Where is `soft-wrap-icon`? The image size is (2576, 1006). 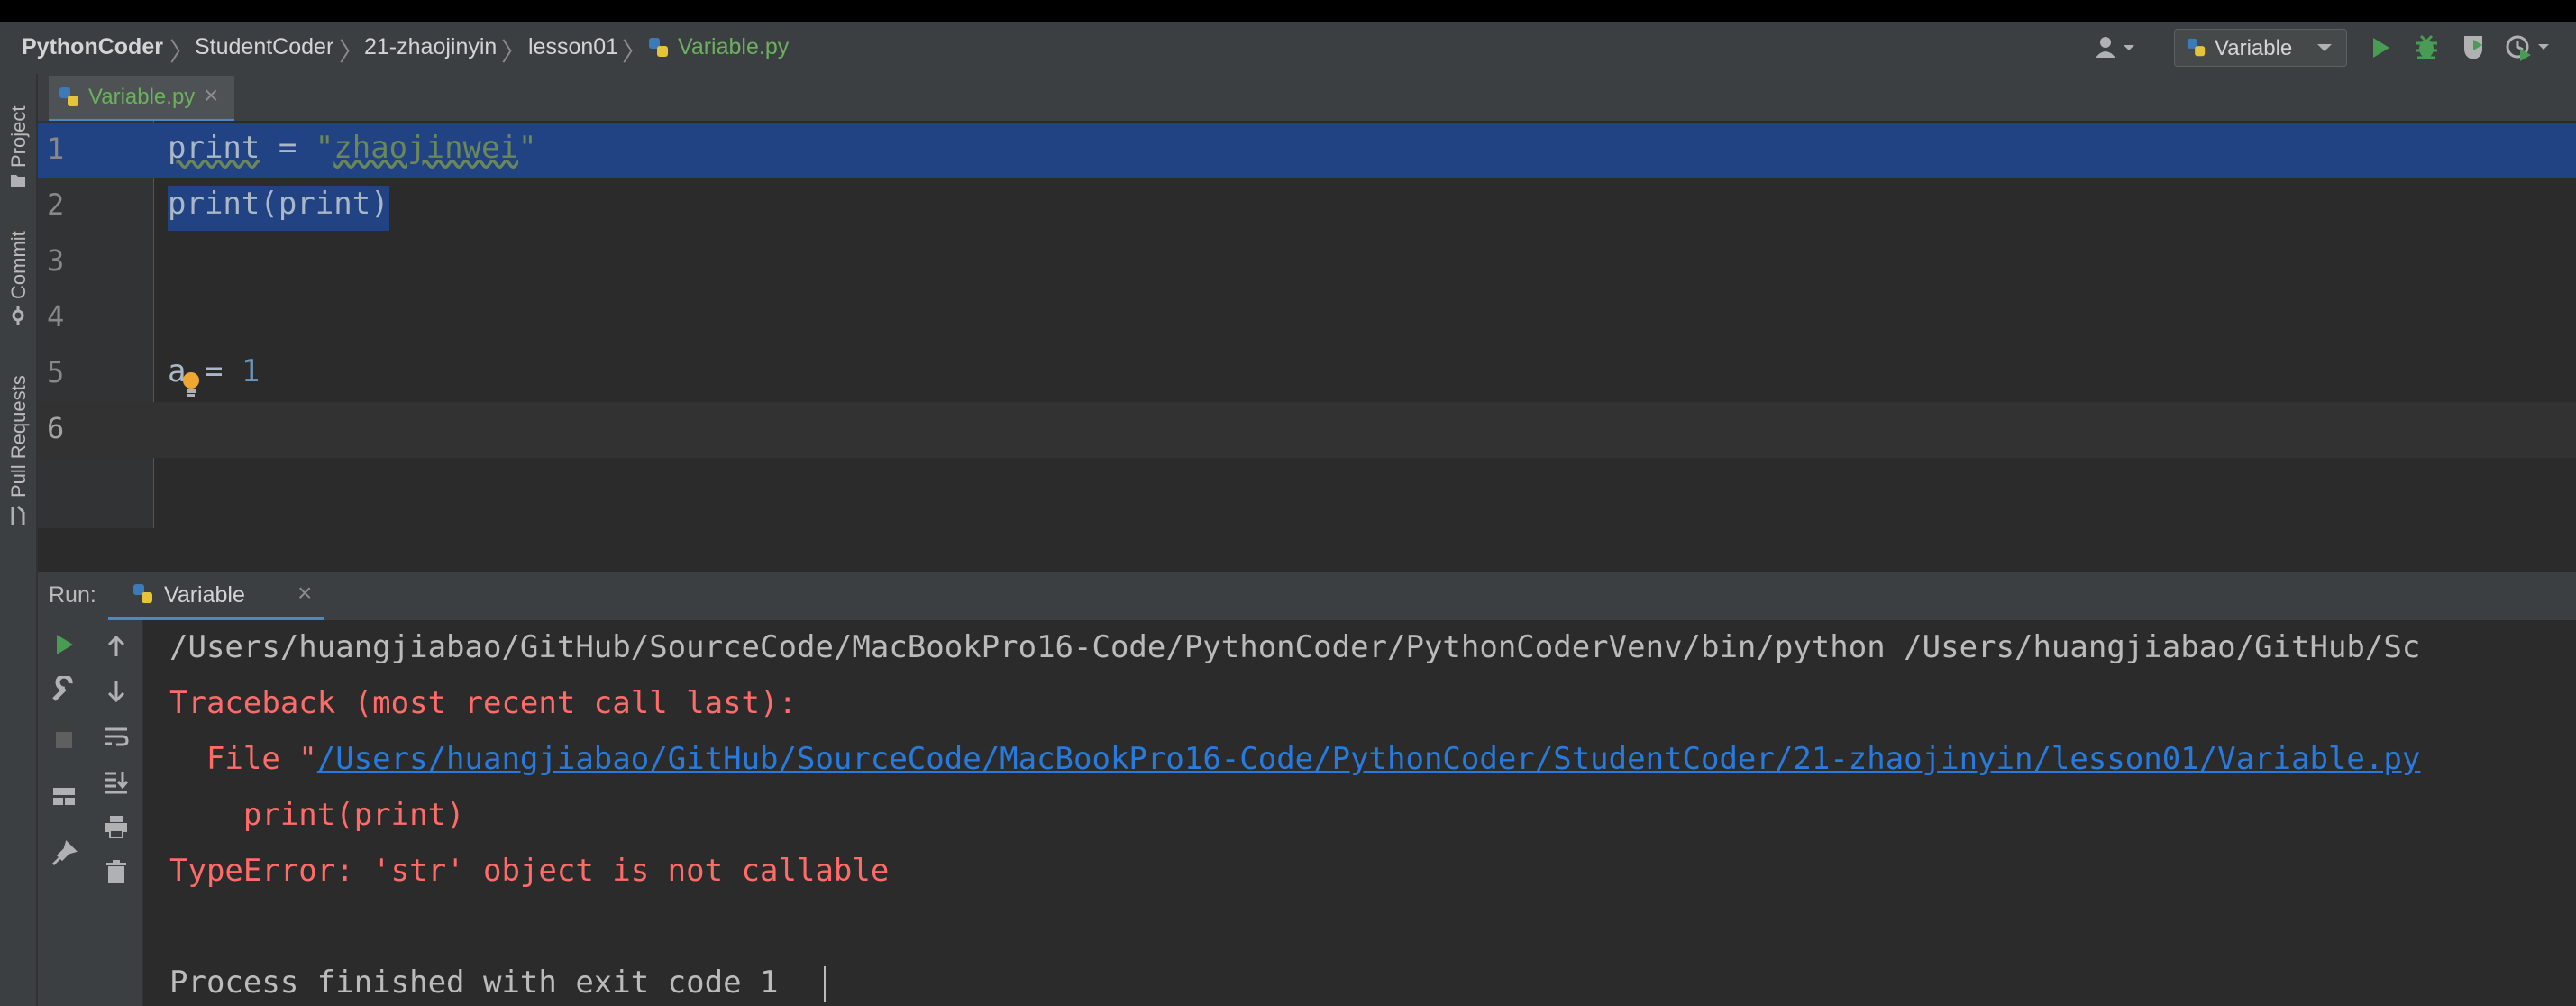
soft-wrap-icon is located at coordinates (116, 736).